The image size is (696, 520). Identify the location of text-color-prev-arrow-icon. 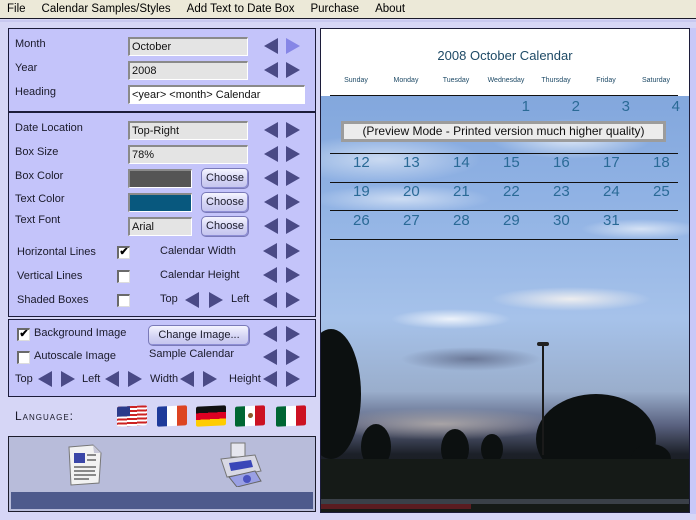
(271, 202).